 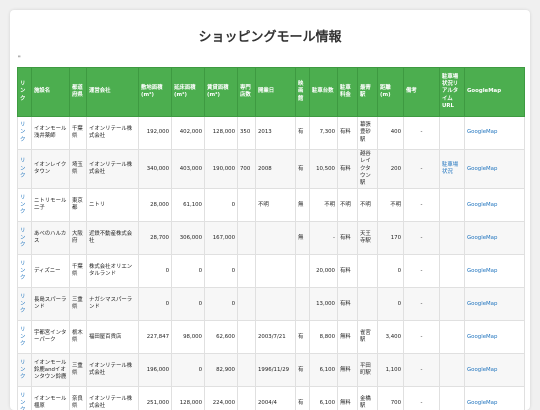 What do you see at coordinates (324, 169) in the screenshot?
I see `table-cell: 10,500` at bounding box center [324, 169].